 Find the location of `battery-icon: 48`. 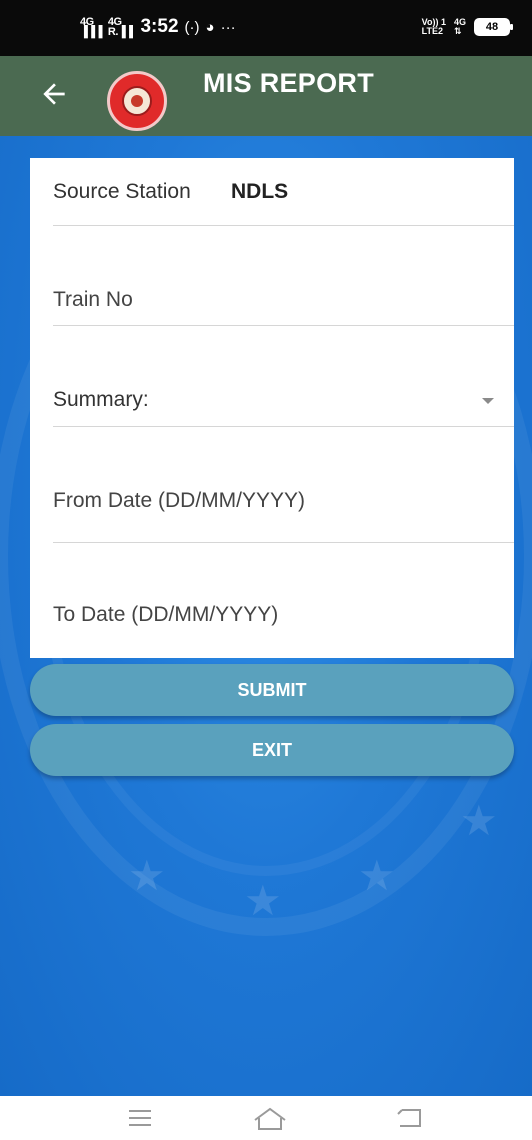

battery-icon: 48 is located at coordinates (493, 27).